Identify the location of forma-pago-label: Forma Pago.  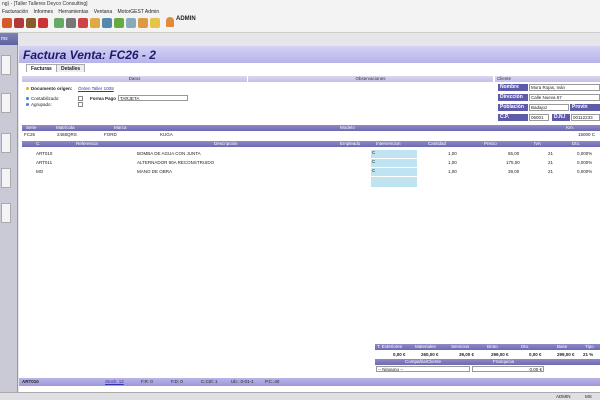
(103, 98).